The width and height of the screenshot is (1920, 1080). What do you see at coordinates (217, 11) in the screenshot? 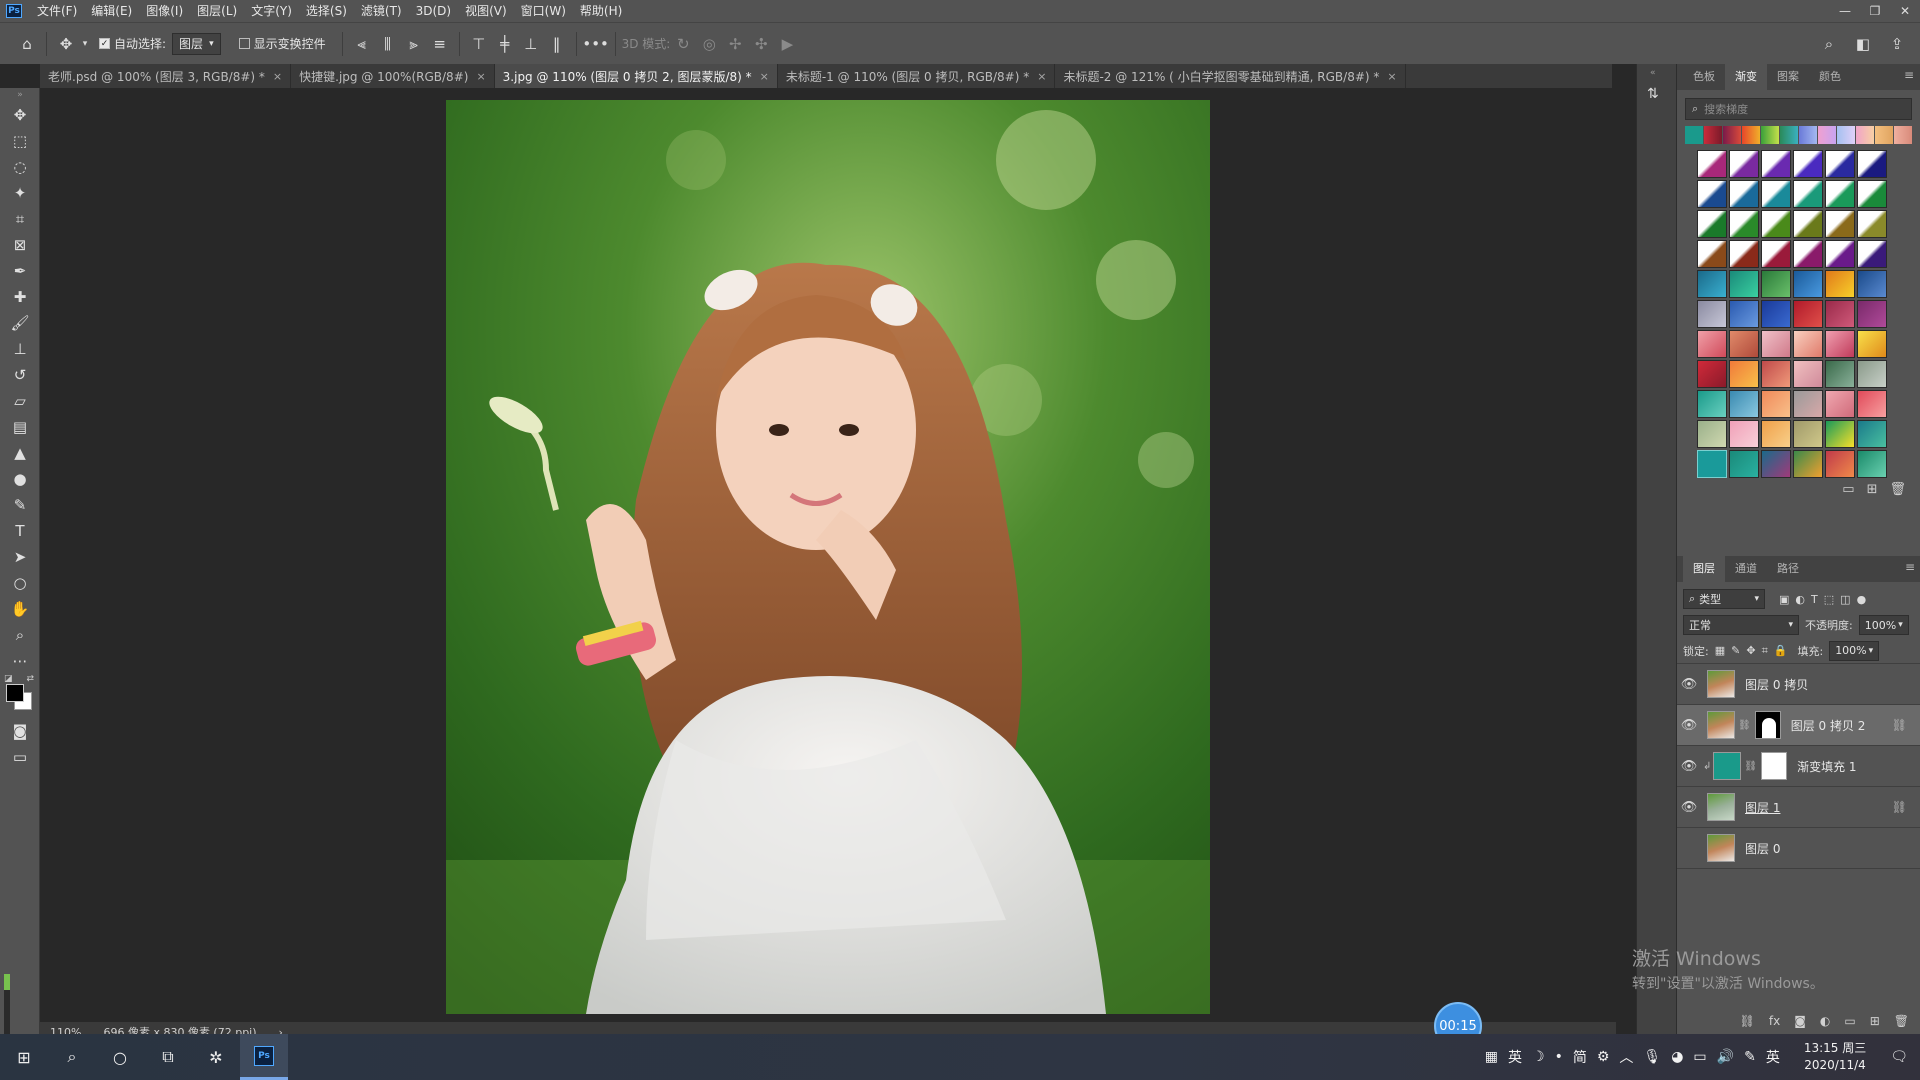
I see `menu-layer: 图层(L)` at bounding box center [217, 11].